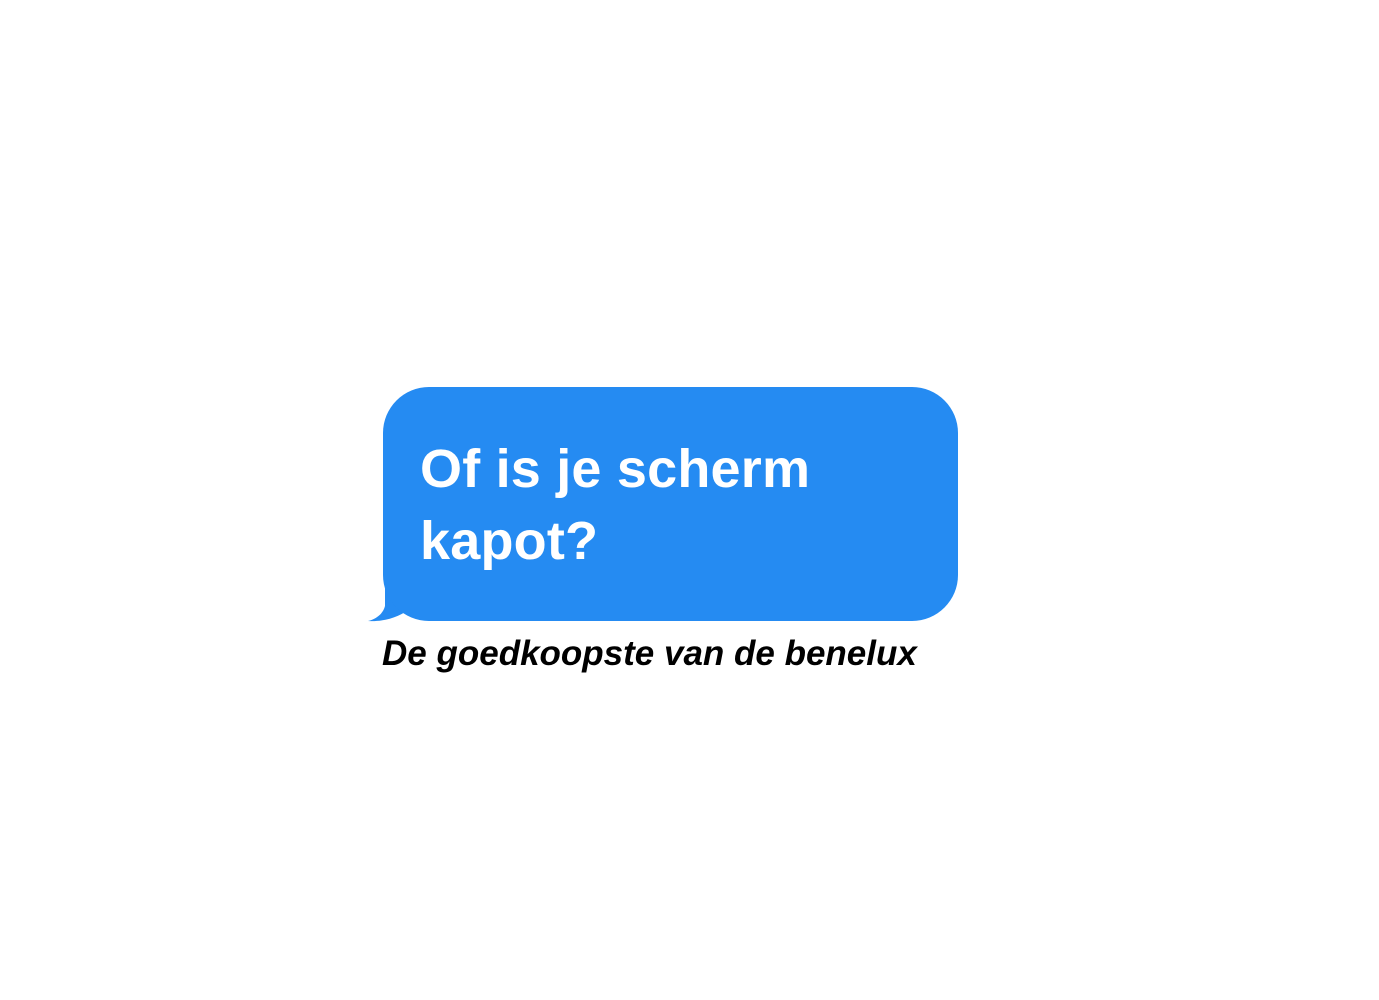  I want to click on tagline-text: De goedkoopste van de benelux, so click(649, 653).